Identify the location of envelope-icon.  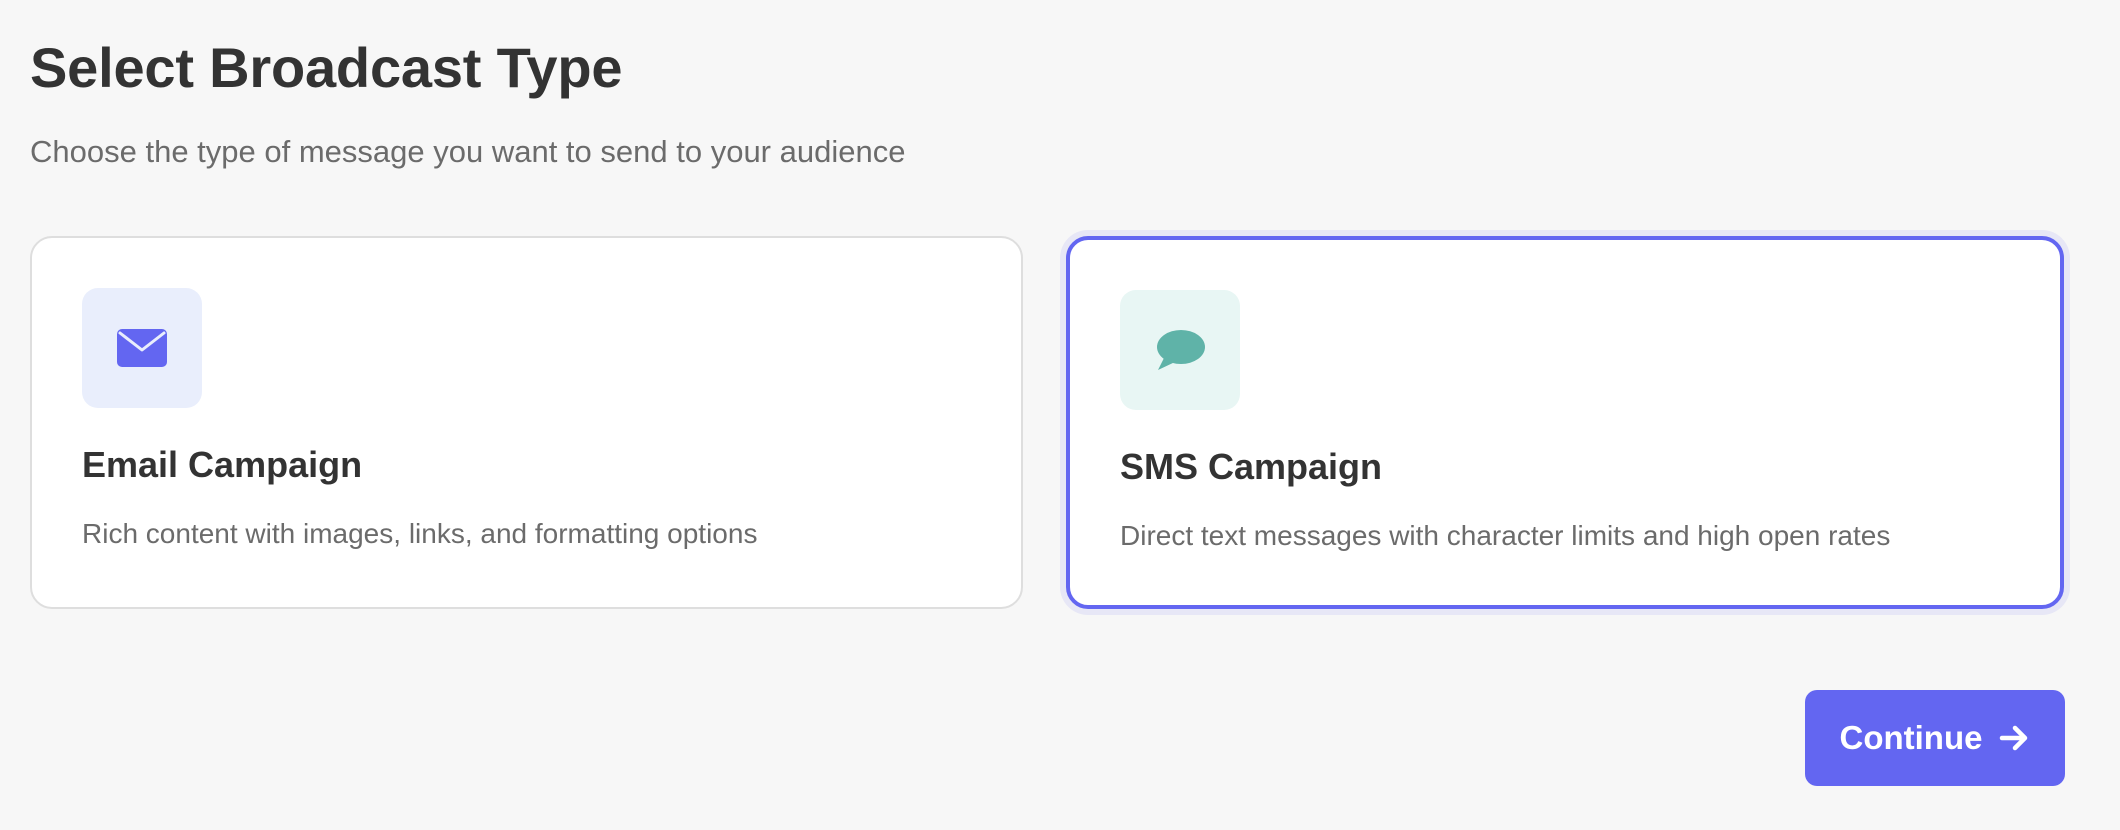
(142, 348).